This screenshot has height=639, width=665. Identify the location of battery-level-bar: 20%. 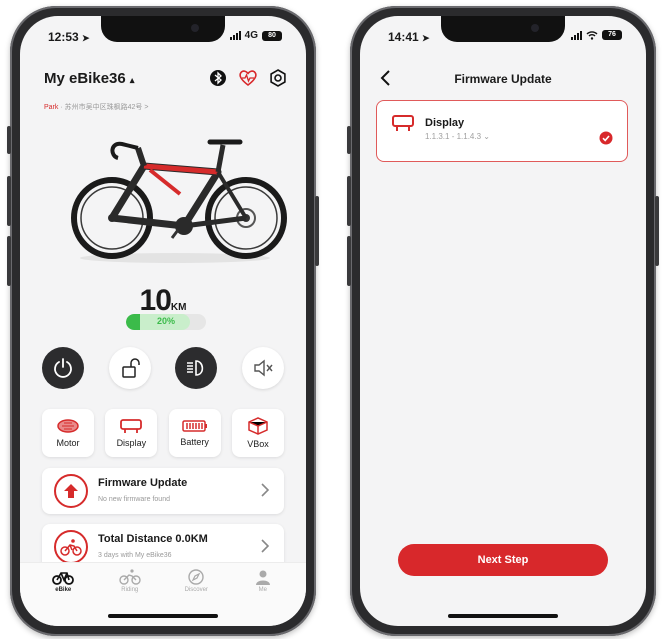
(166, 322).